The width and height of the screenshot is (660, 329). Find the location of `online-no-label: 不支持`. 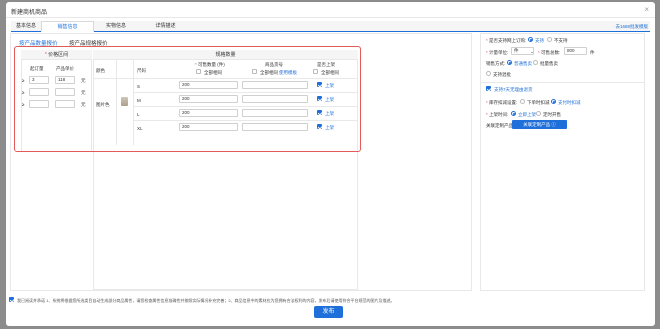

online-no-label: 不支持 is located at coordinates (561, 40).